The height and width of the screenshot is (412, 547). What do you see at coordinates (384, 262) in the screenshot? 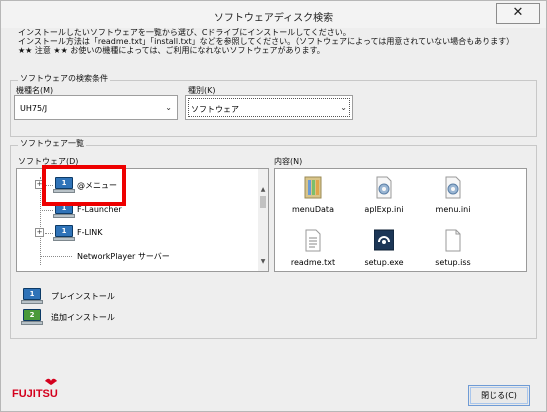
I see `file-name: setup.exe` at bounding box center [384, 262].